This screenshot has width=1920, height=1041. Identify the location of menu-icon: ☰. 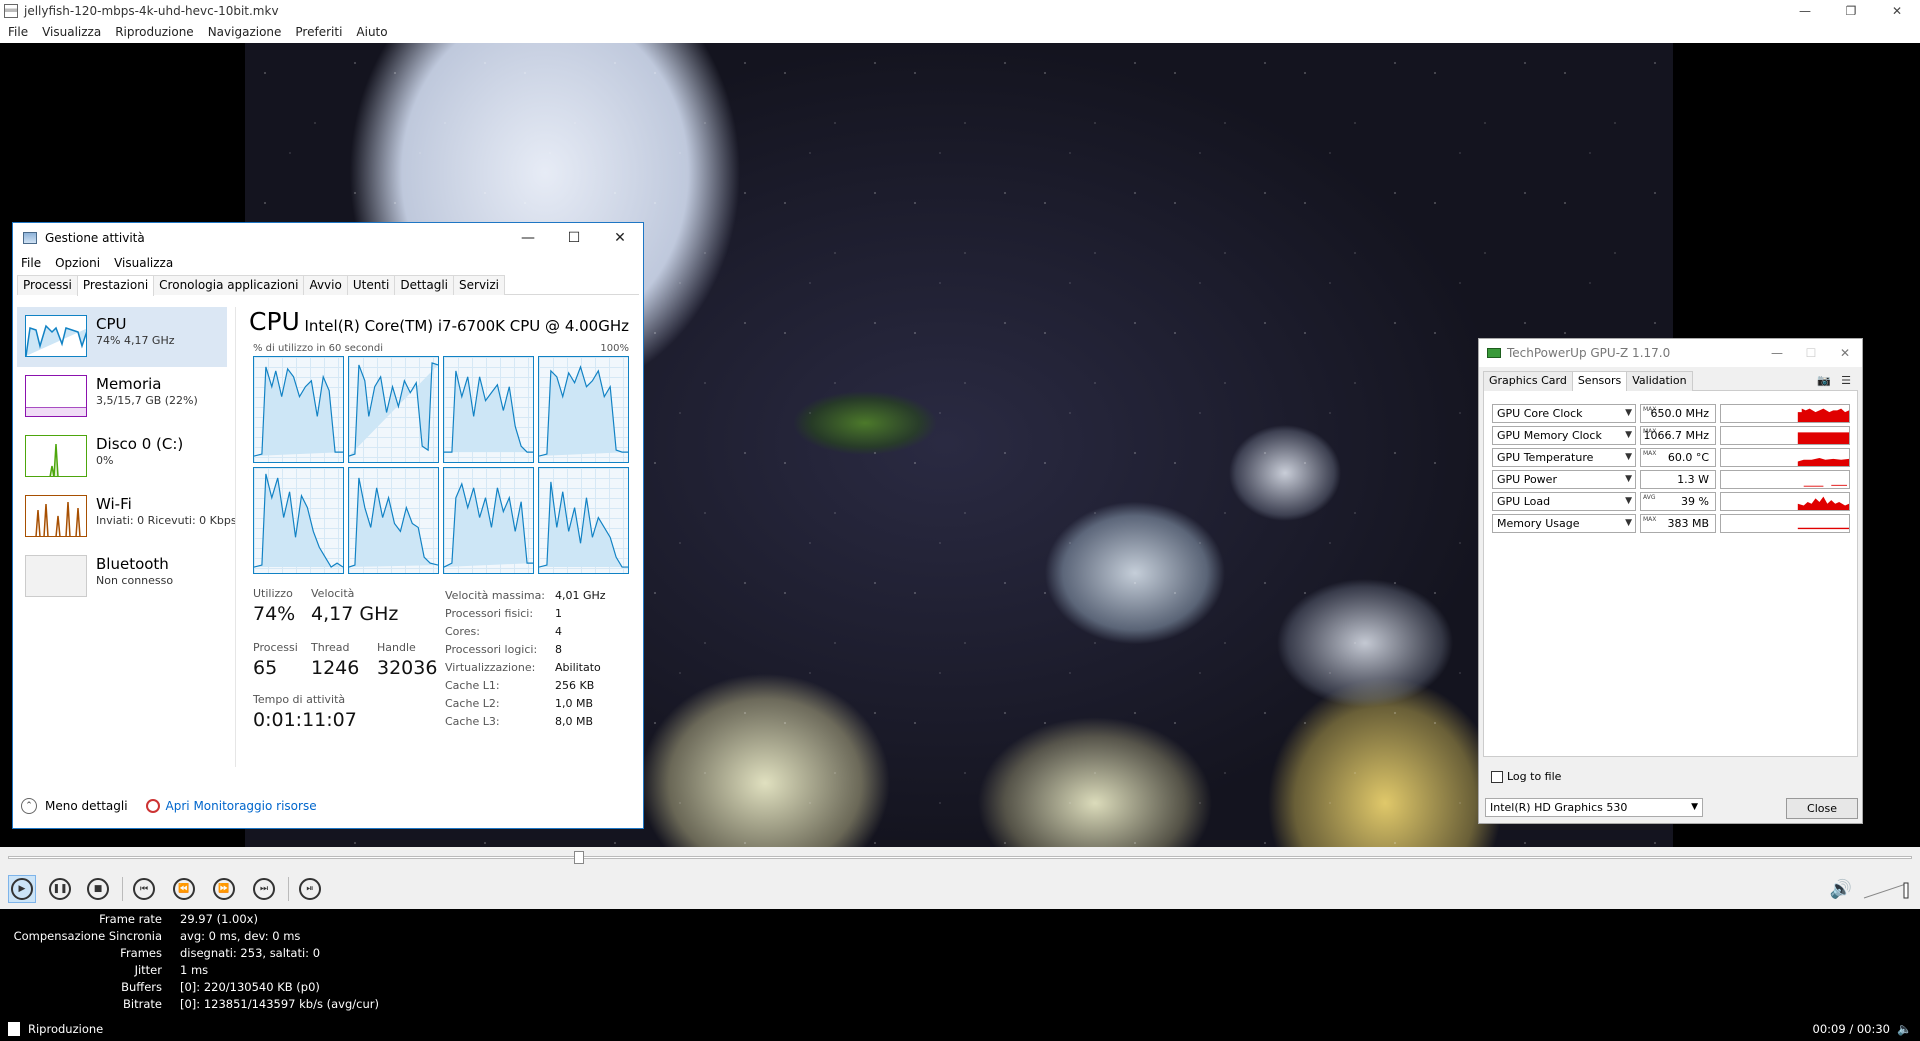
(1846, 380).